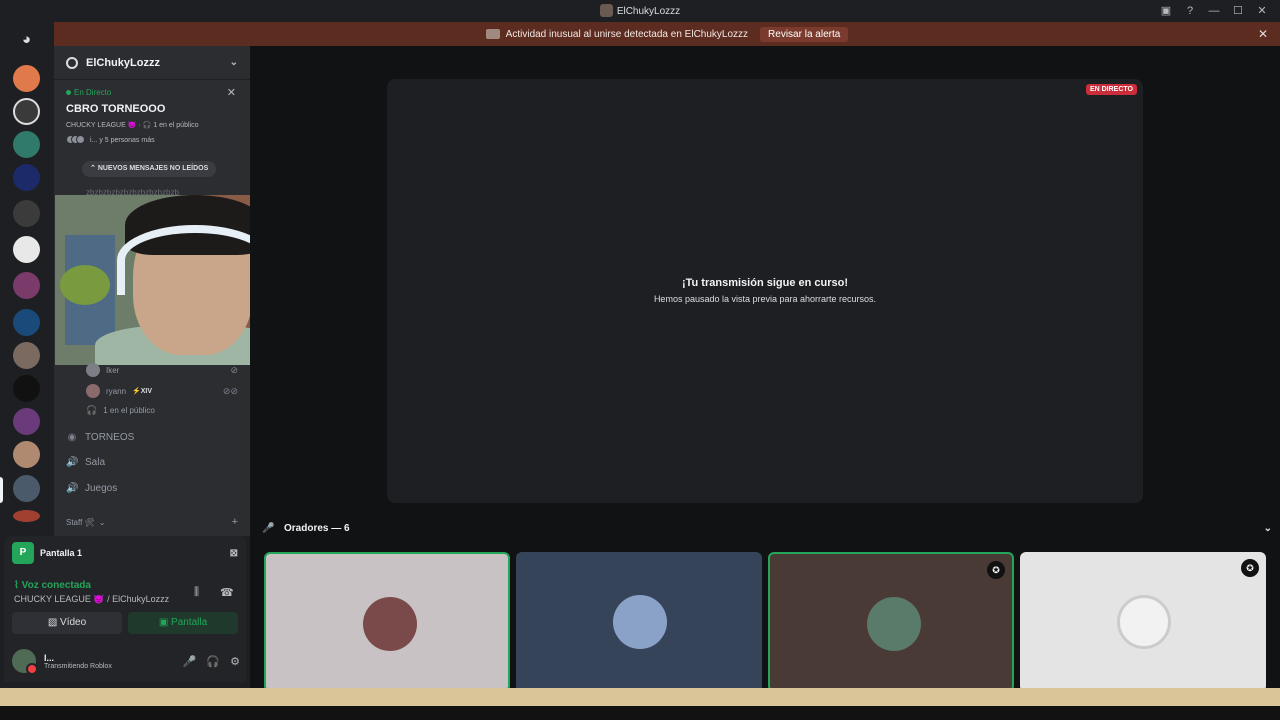 The width and height of the screenshot is (1280, 720). I want to click on channel-juegos: 🔊 Juegos, so click(91, 488).